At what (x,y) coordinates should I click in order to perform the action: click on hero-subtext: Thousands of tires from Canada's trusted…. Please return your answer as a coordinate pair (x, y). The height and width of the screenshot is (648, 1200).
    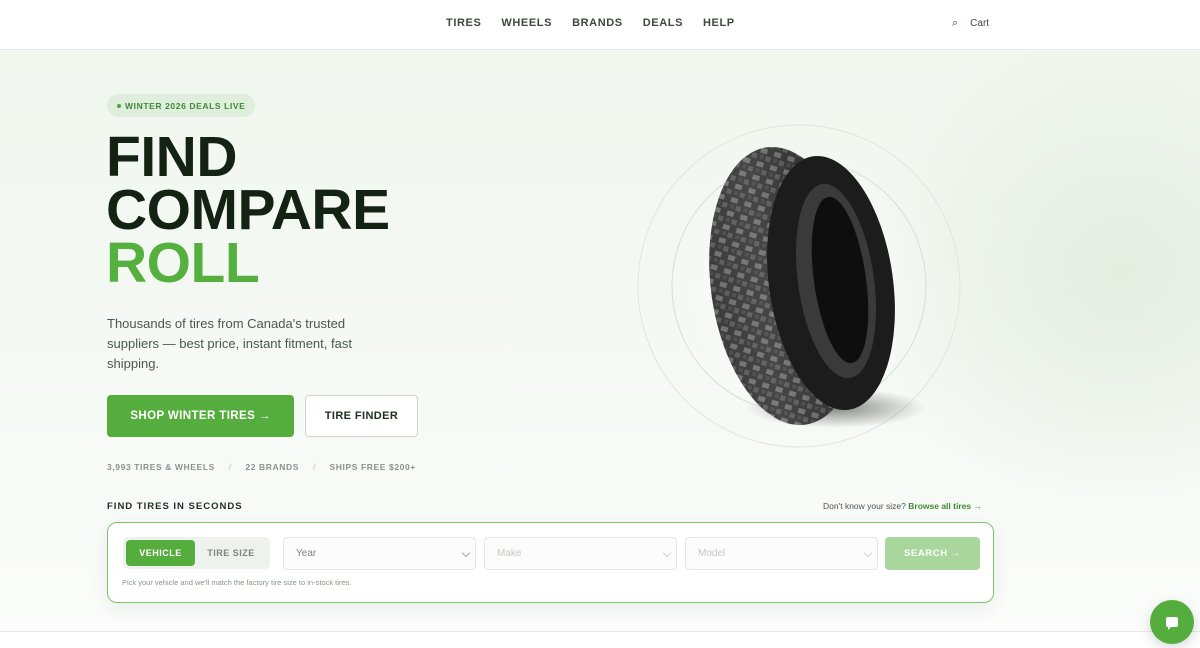
    Looking at the image, I should click on (229, 343).